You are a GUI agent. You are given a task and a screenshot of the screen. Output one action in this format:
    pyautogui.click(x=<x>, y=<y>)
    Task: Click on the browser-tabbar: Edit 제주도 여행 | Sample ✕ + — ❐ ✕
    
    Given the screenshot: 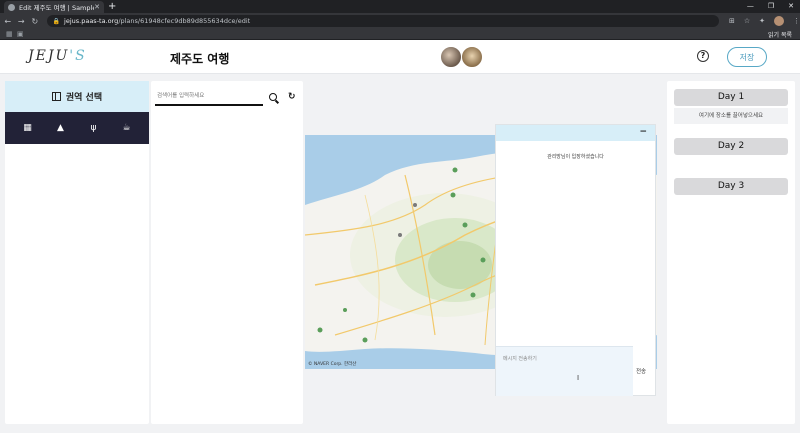 What is the action you would take?
    pyautogui.click(x=400, y=6)
    